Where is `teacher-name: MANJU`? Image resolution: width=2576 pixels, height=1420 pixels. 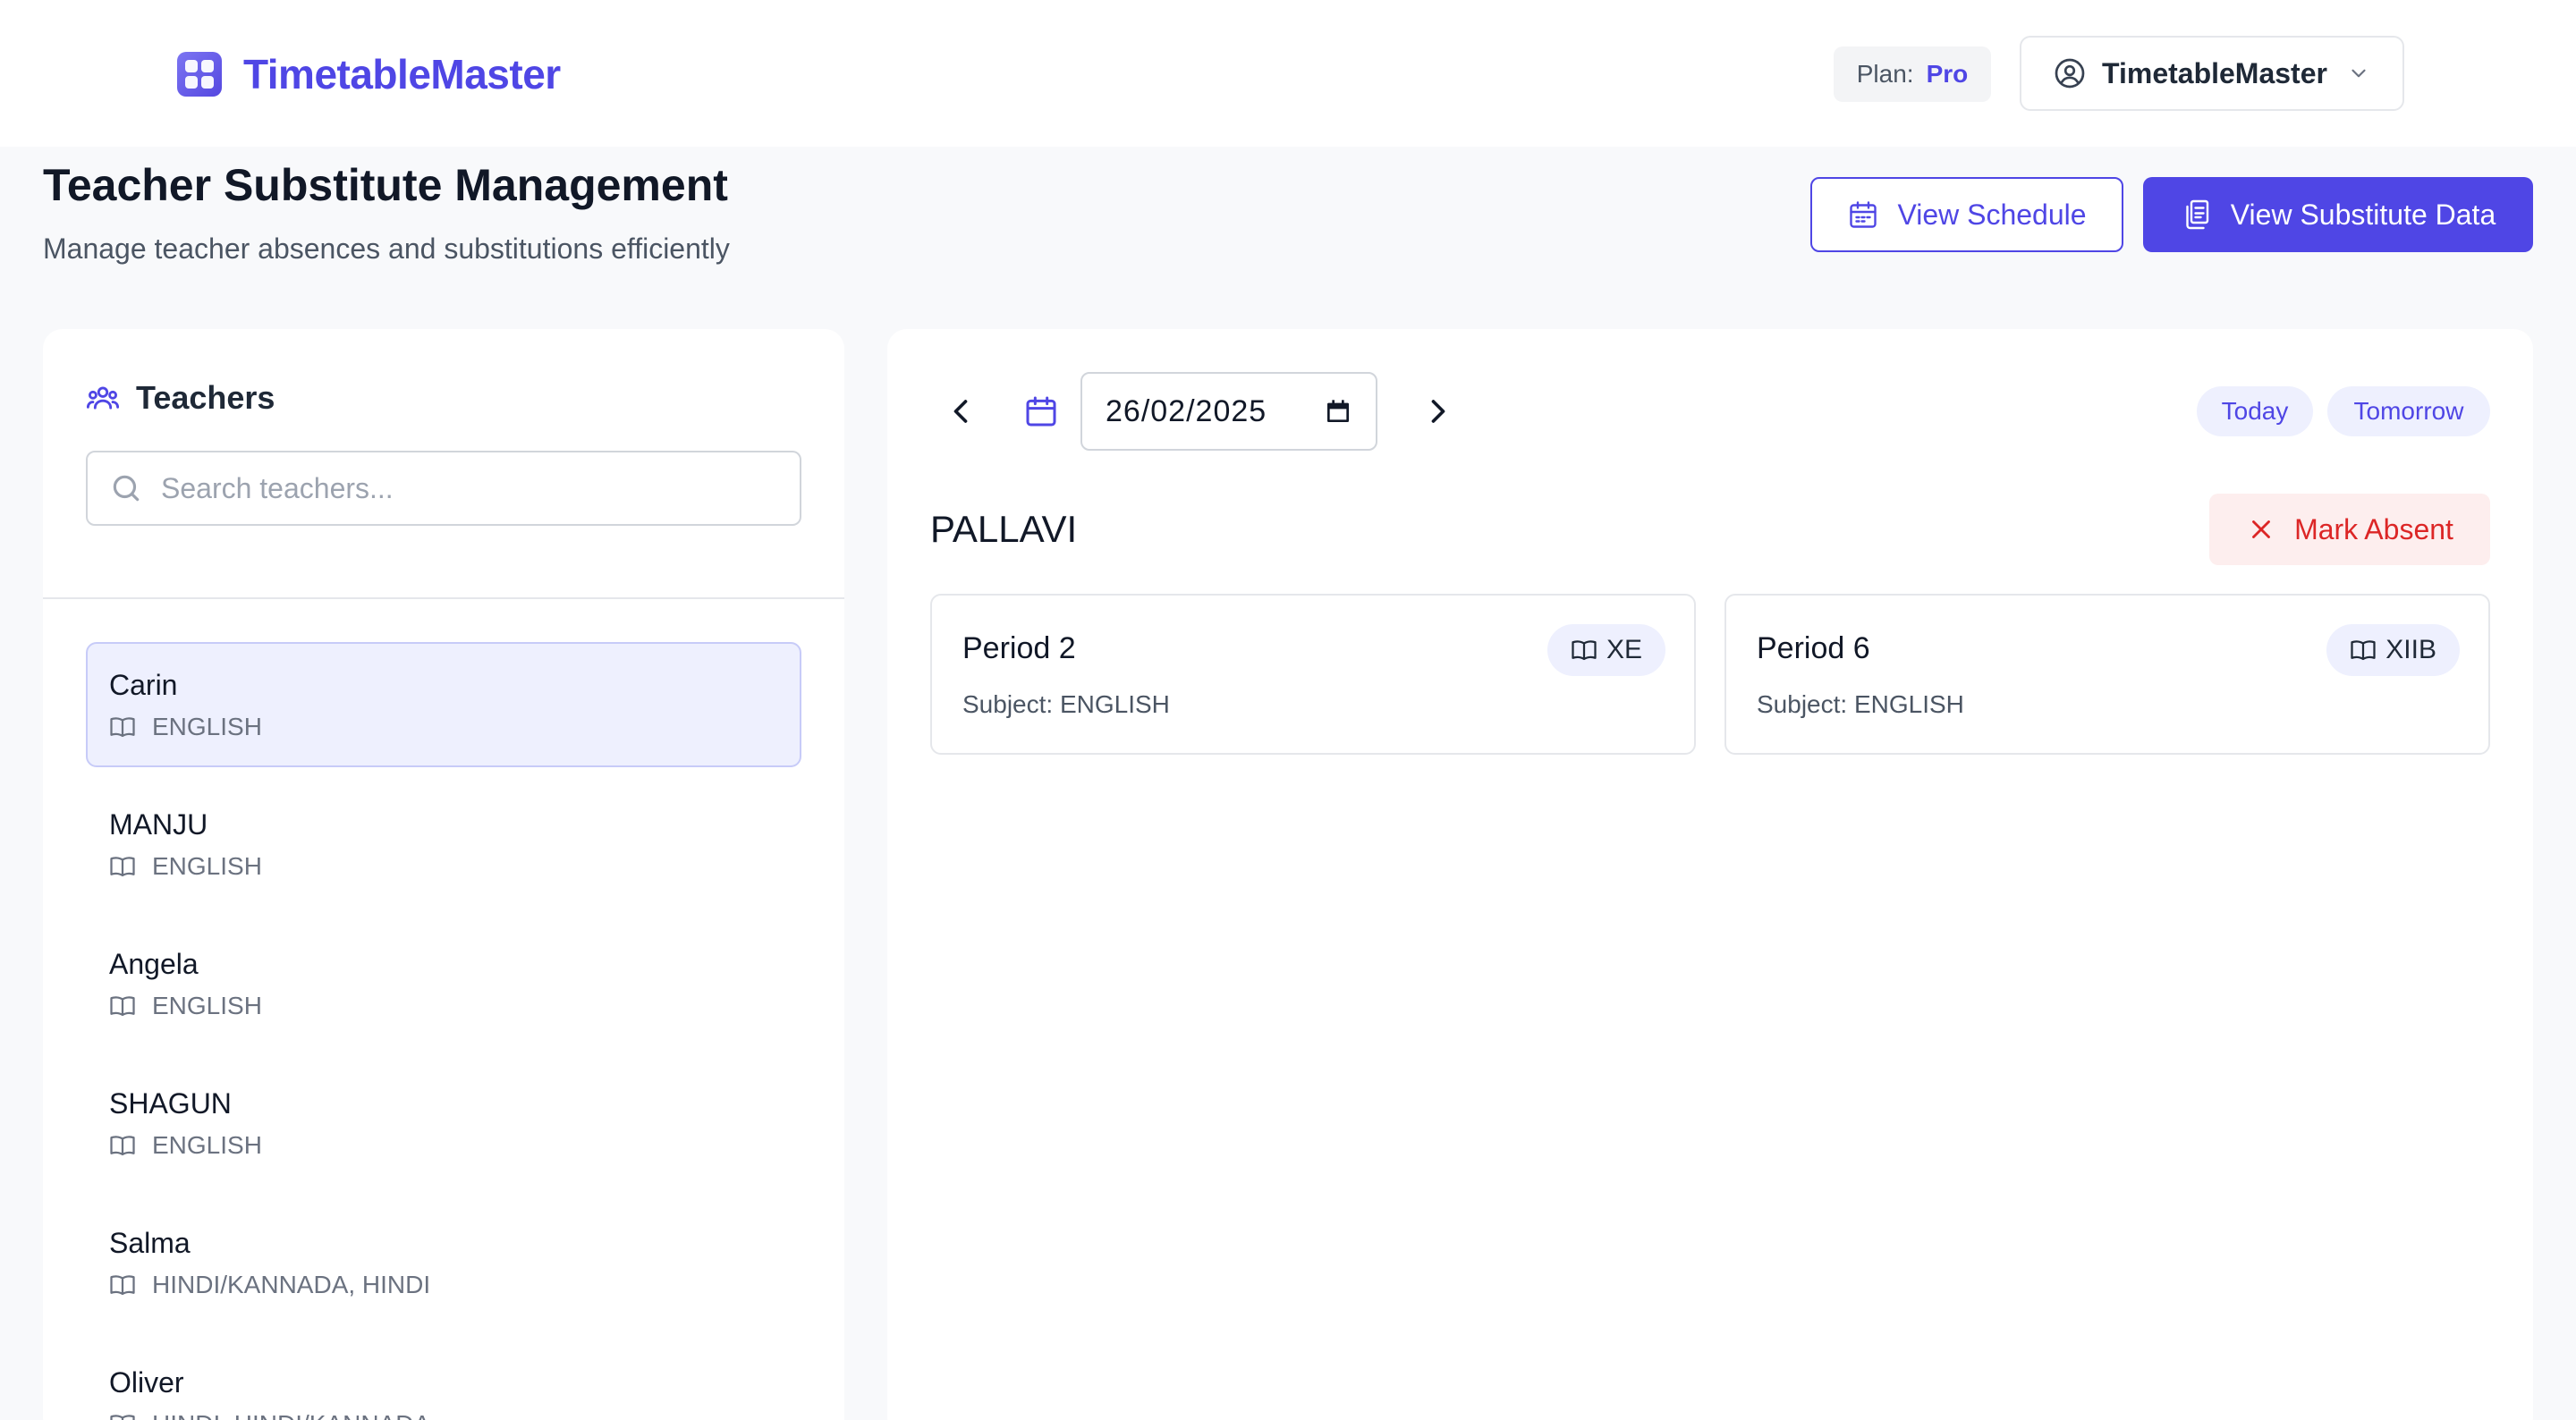
teacher-name: MANJU is located at coordinates (158, 825).